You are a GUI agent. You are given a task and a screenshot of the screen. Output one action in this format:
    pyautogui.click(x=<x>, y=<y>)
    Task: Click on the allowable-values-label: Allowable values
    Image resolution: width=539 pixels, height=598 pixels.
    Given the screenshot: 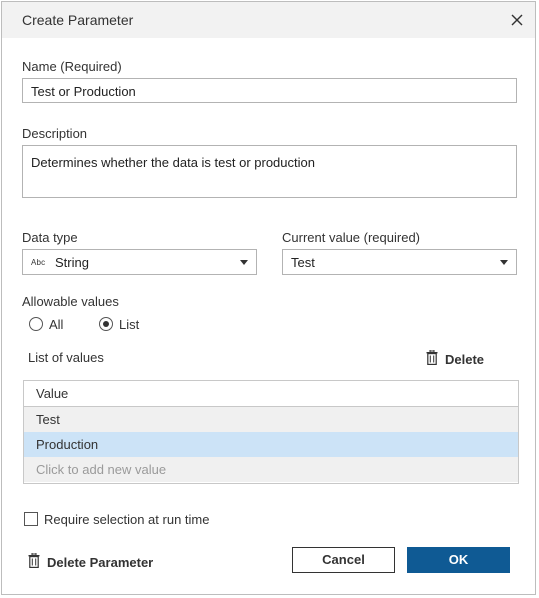 What is the action you would take?
    pyautogui.click(x=70, y=301)
    